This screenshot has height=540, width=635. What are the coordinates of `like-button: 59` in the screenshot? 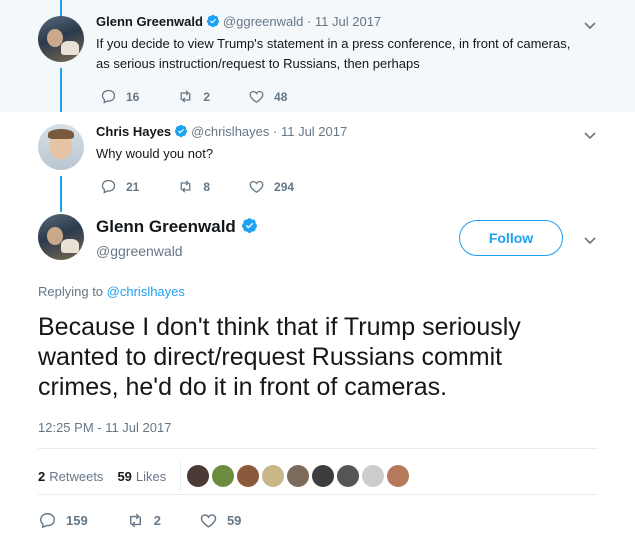 It's located at (220, 520).